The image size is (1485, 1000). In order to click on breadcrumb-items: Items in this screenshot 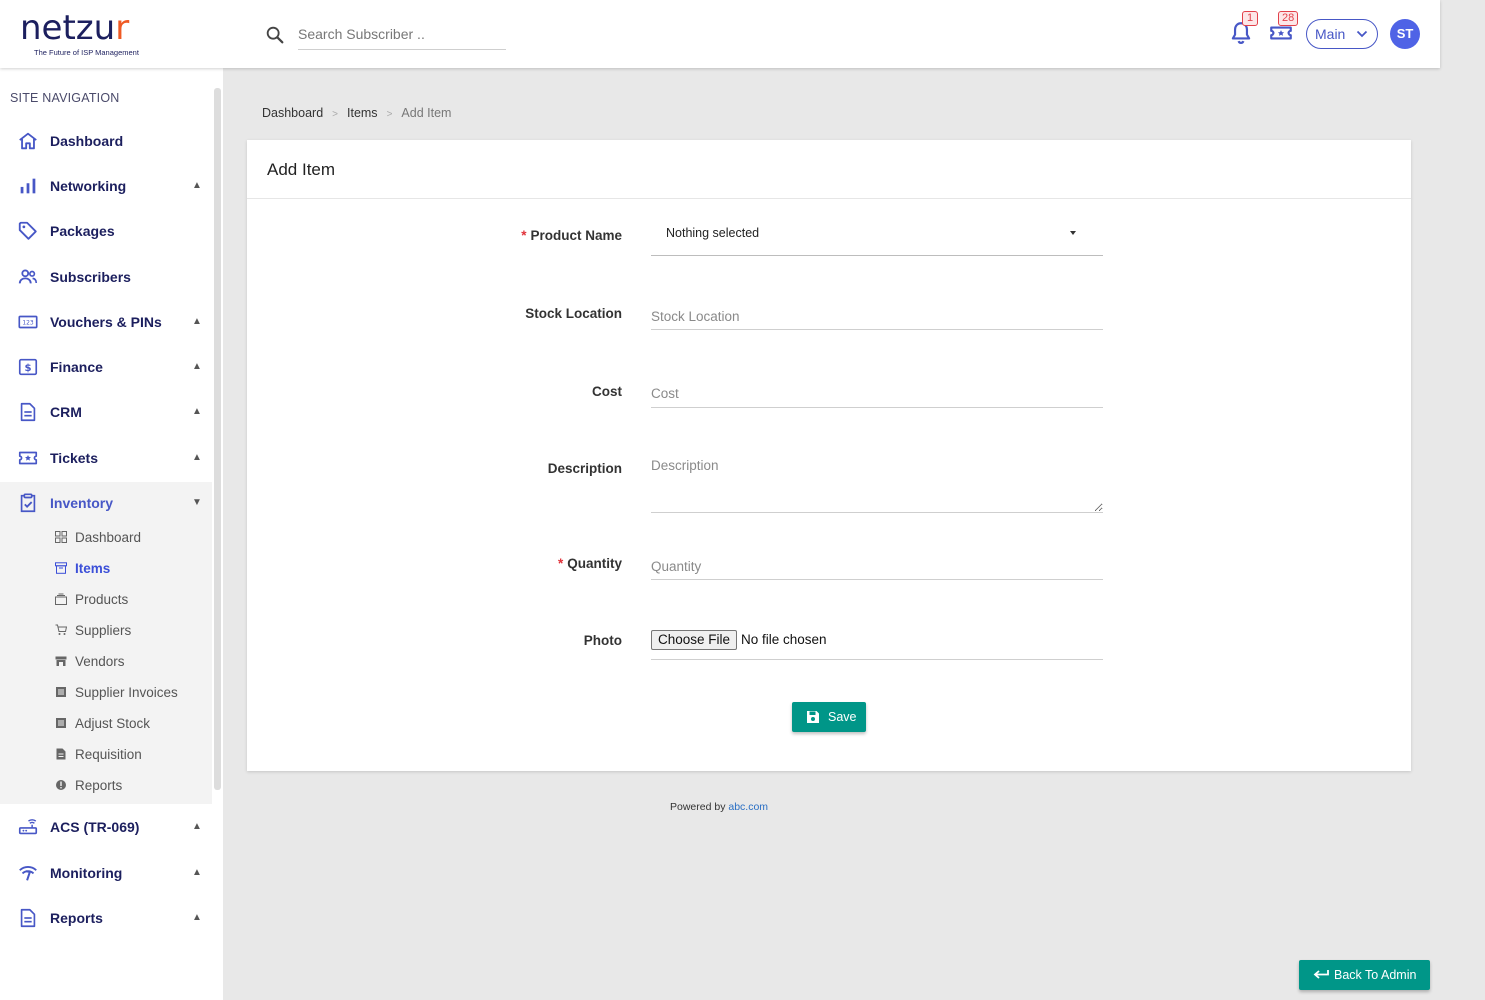, I will do `click(362, 113)`.